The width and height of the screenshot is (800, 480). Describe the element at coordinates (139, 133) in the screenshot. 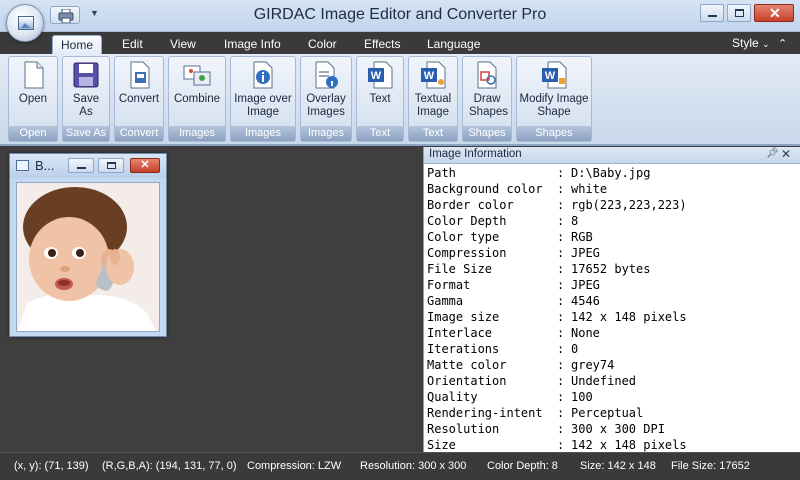

I see `group-label-convert: Convert` at that location.